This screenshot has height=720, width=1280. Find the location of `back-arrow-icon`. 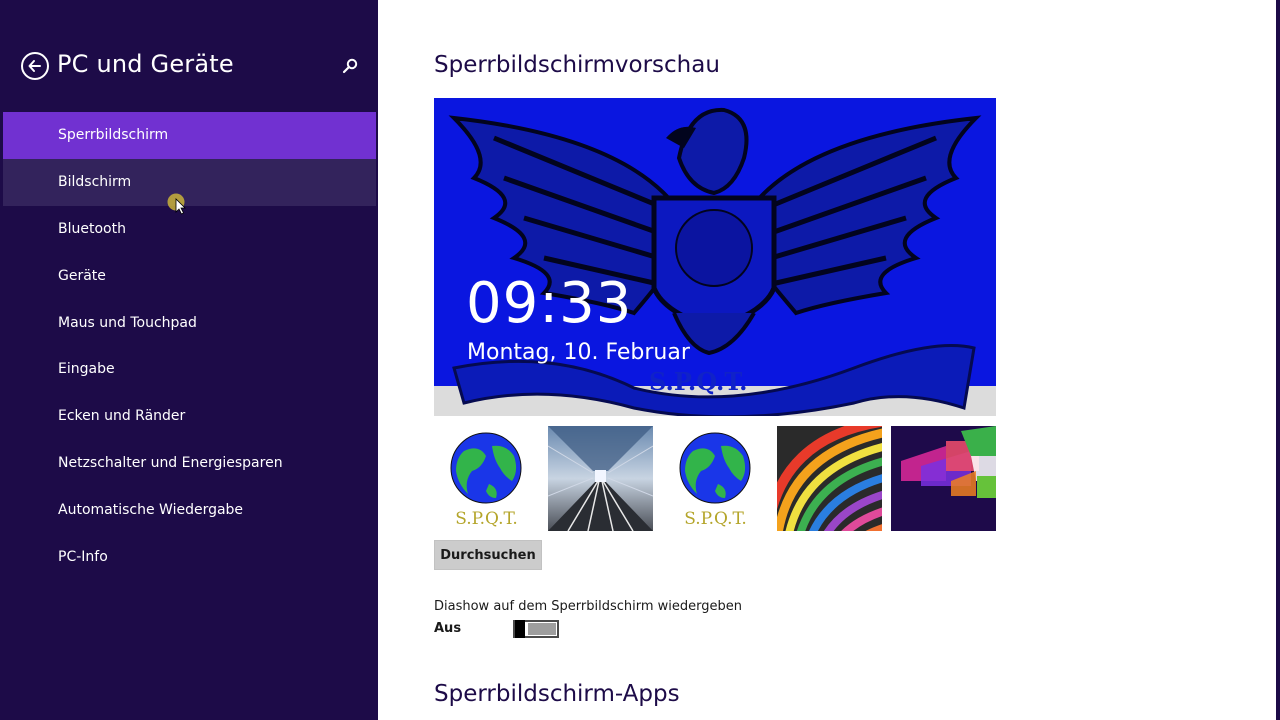

back-arrow-icon is located at coordinates (34, 66).